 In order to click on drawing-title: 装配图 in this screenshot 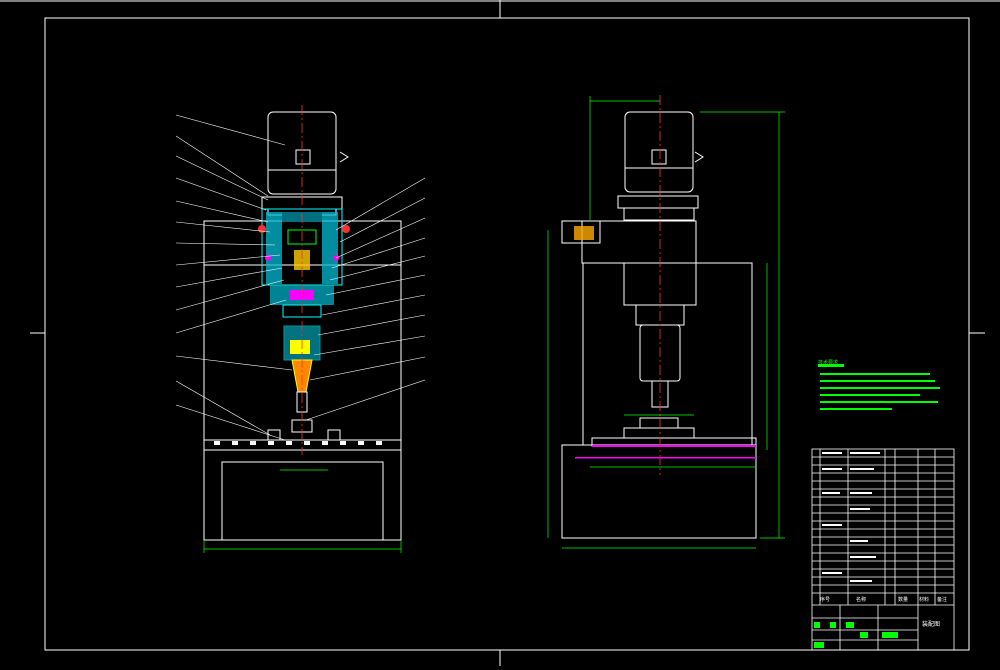, I will do `click(931, 624)`.